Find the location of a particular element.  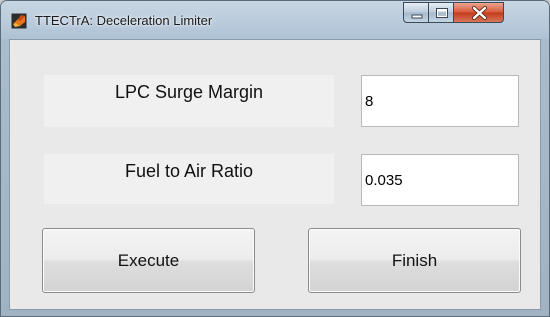

maximize-icon is located at coordinates (442, 13).